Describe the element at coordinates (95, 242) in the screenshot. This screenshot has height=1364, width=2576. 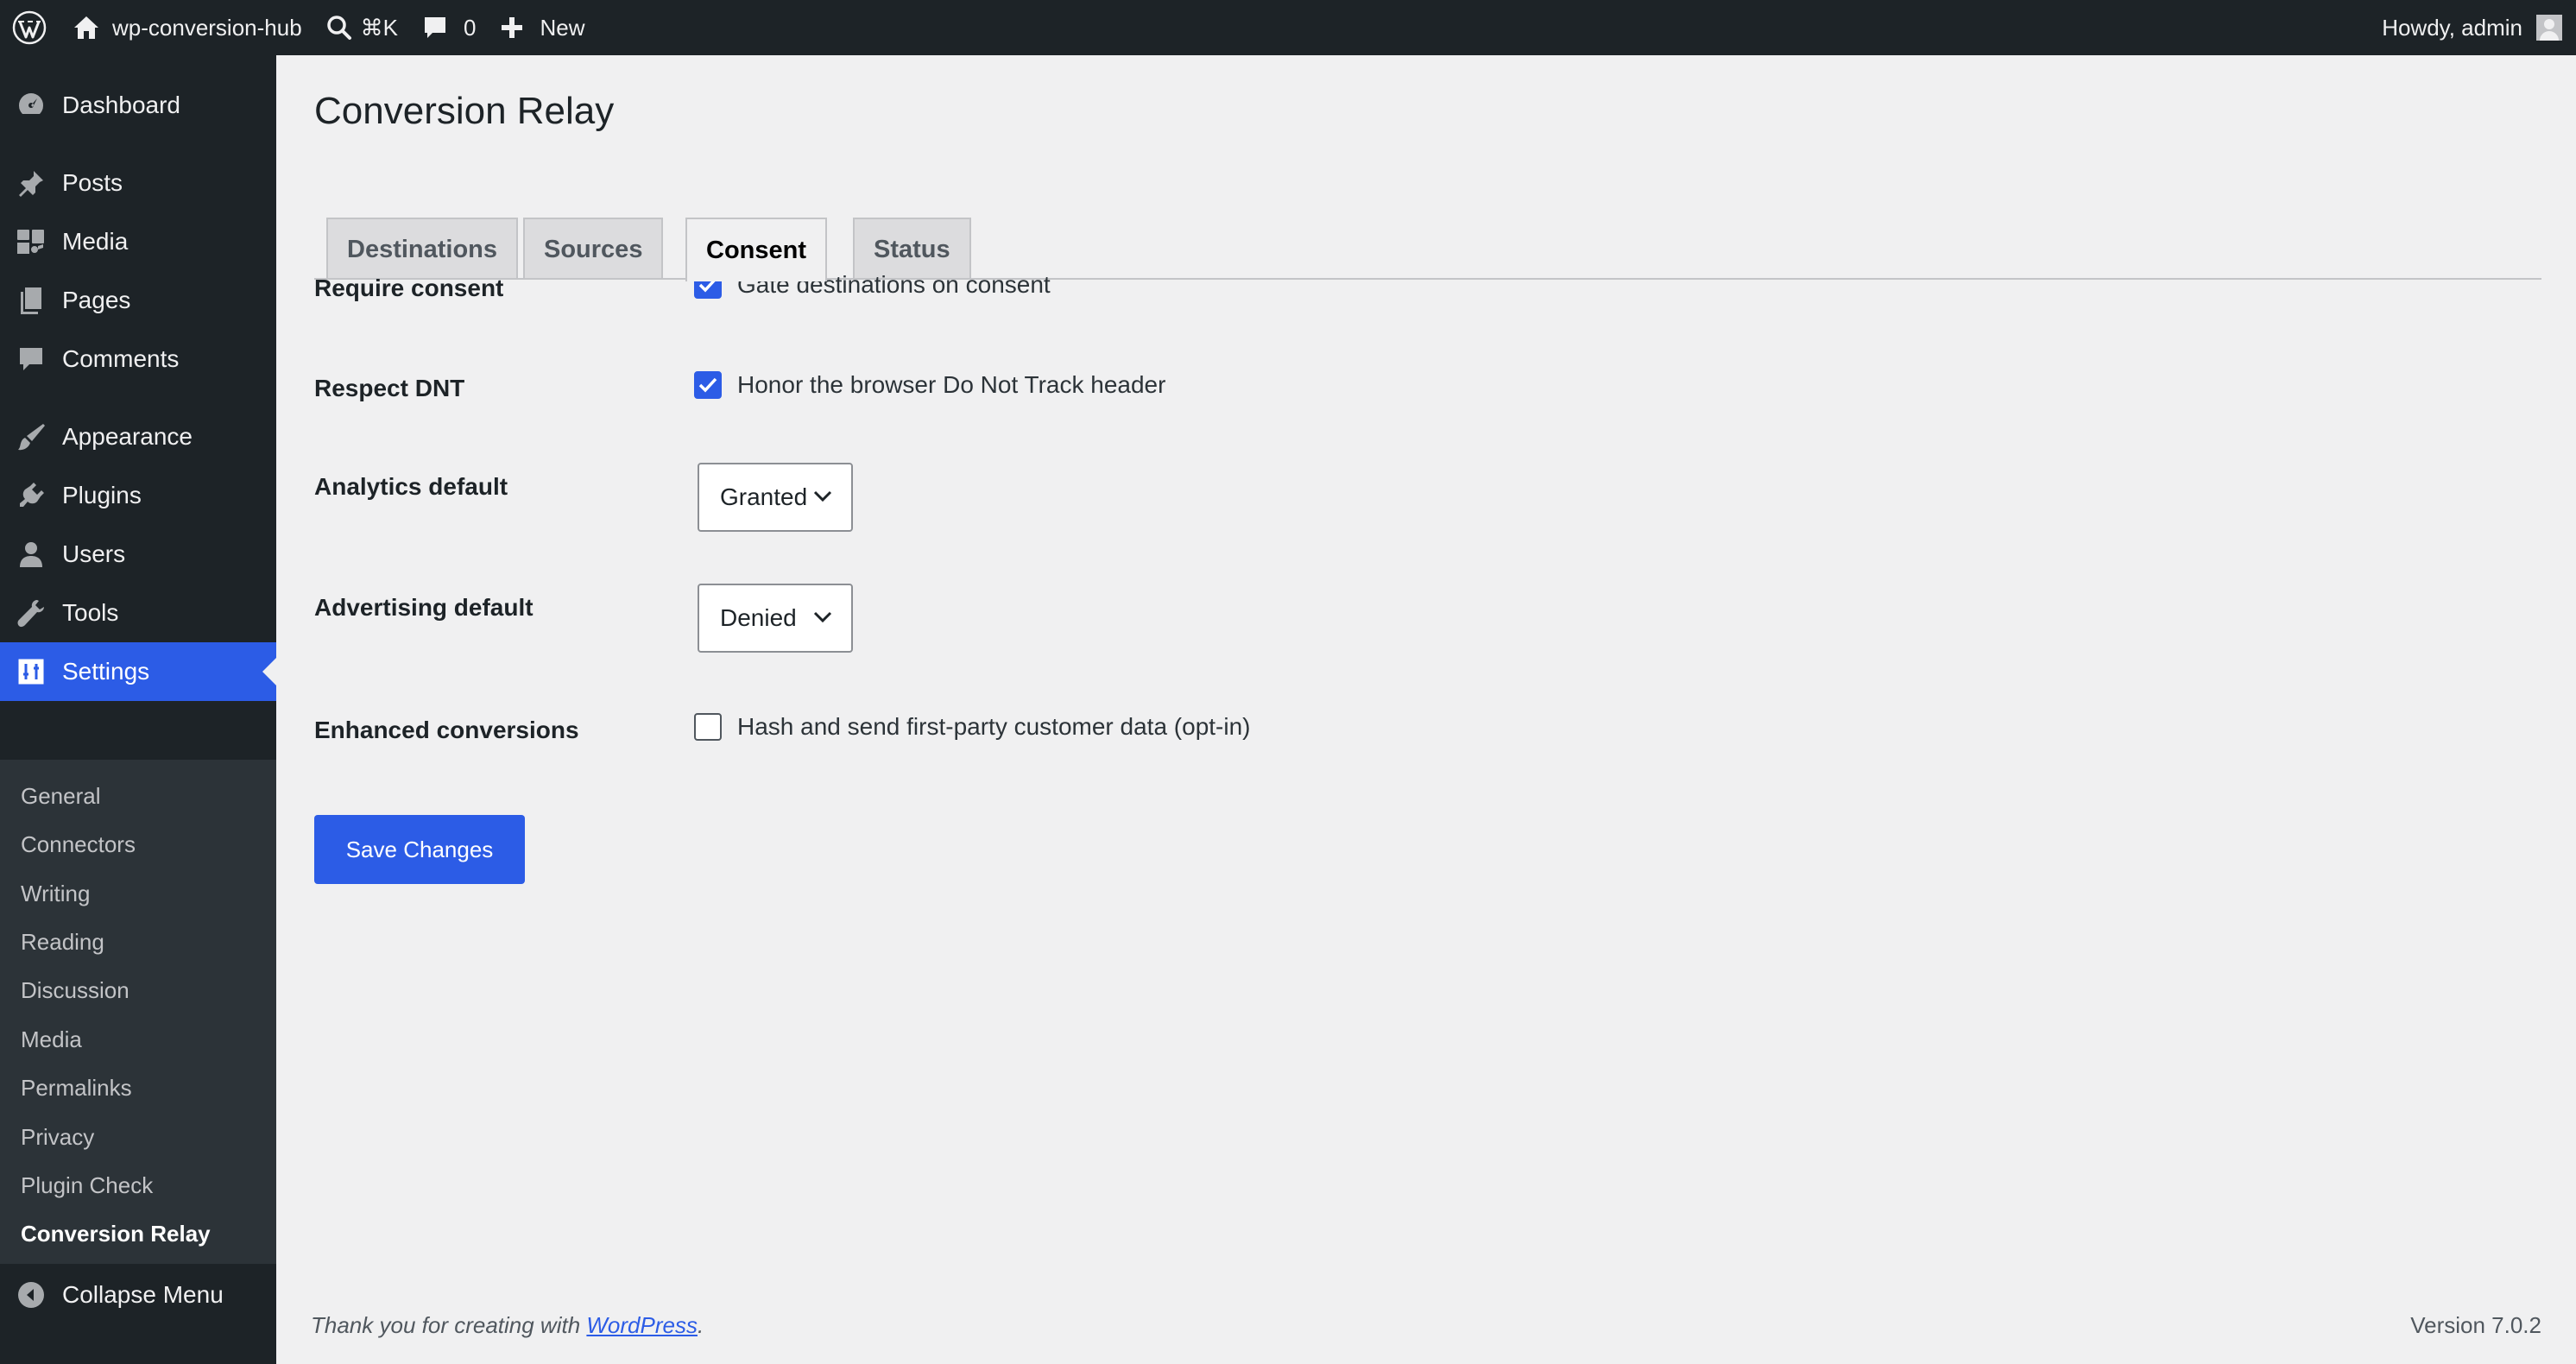
I see `sidebar-item-label: Media` at that location.